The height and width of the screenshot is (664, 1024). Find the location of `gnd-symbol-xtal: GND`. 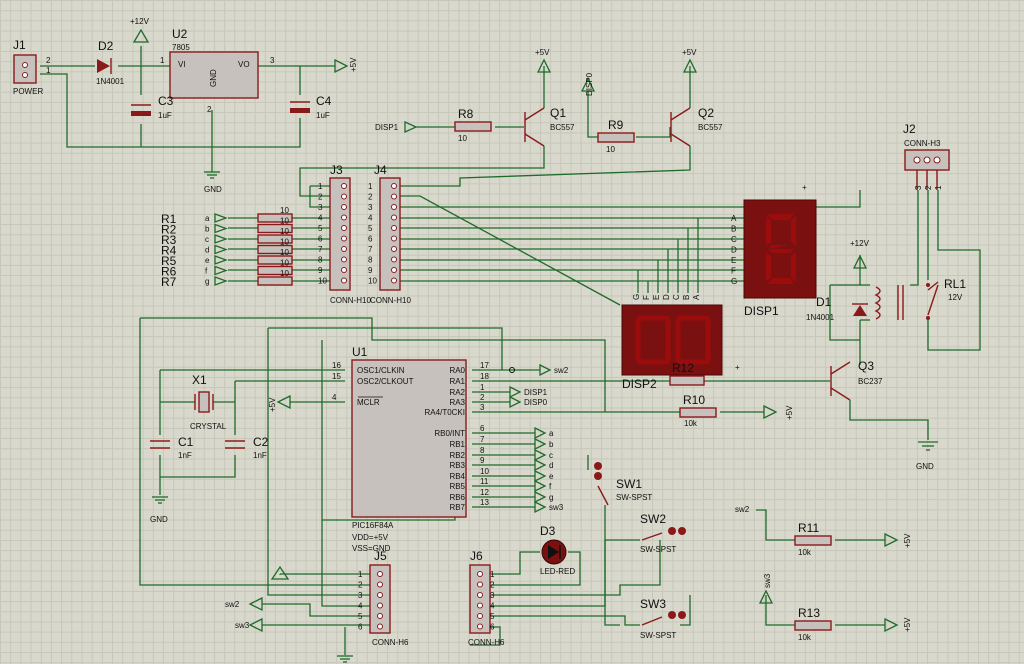

gnd-symbol-xtal: GND is located at coordinates (159, 510).